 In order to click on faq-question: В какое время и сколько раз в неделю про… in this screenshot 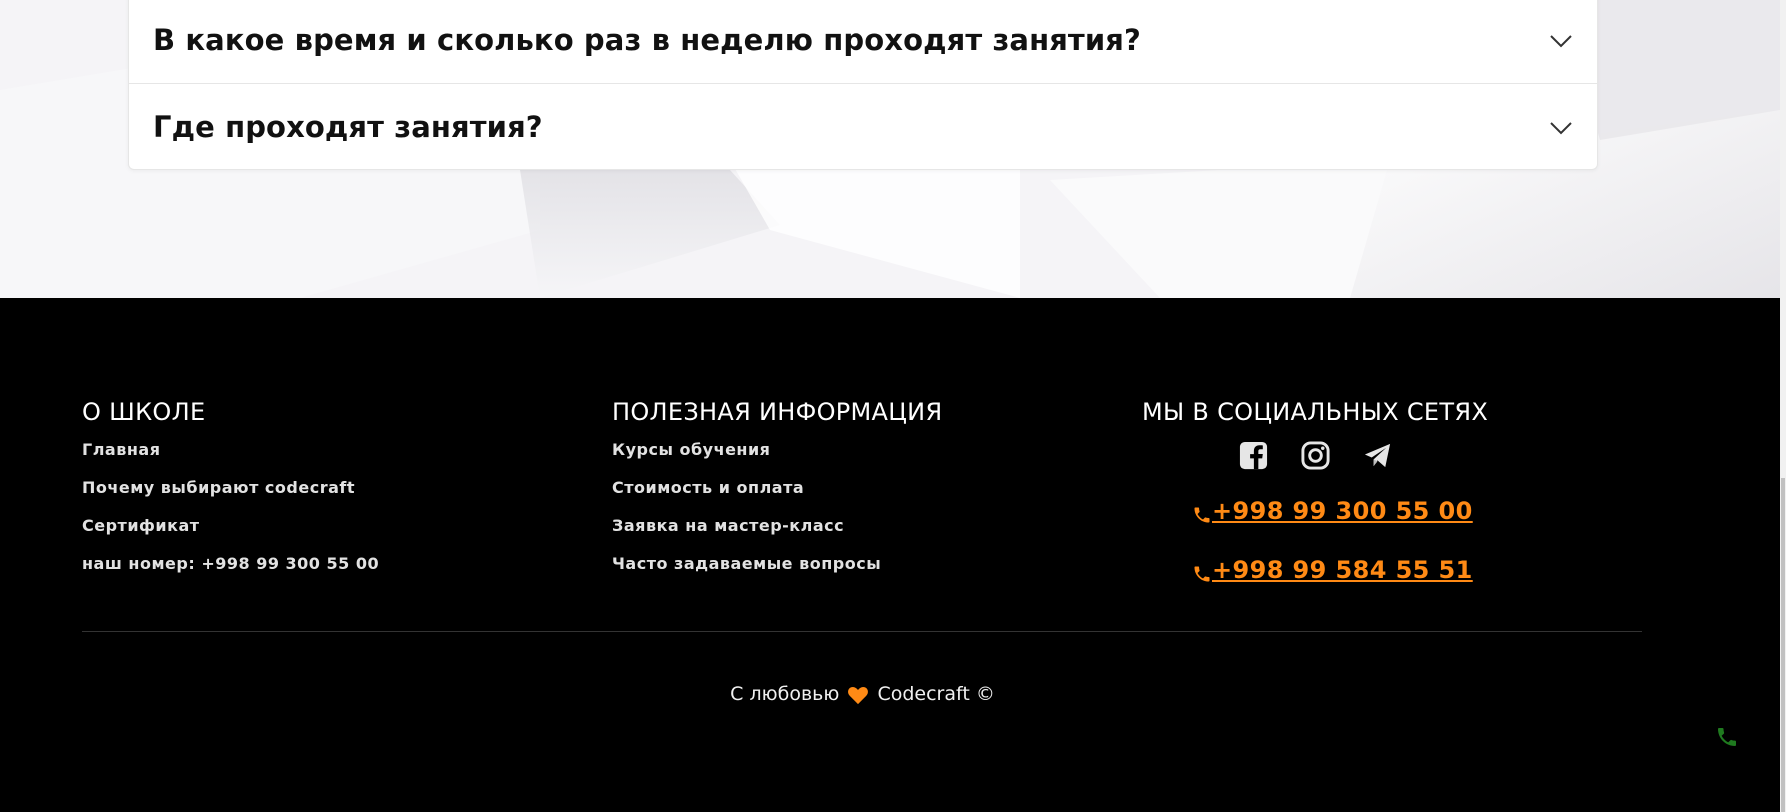, I will do `click(647, 40)`.